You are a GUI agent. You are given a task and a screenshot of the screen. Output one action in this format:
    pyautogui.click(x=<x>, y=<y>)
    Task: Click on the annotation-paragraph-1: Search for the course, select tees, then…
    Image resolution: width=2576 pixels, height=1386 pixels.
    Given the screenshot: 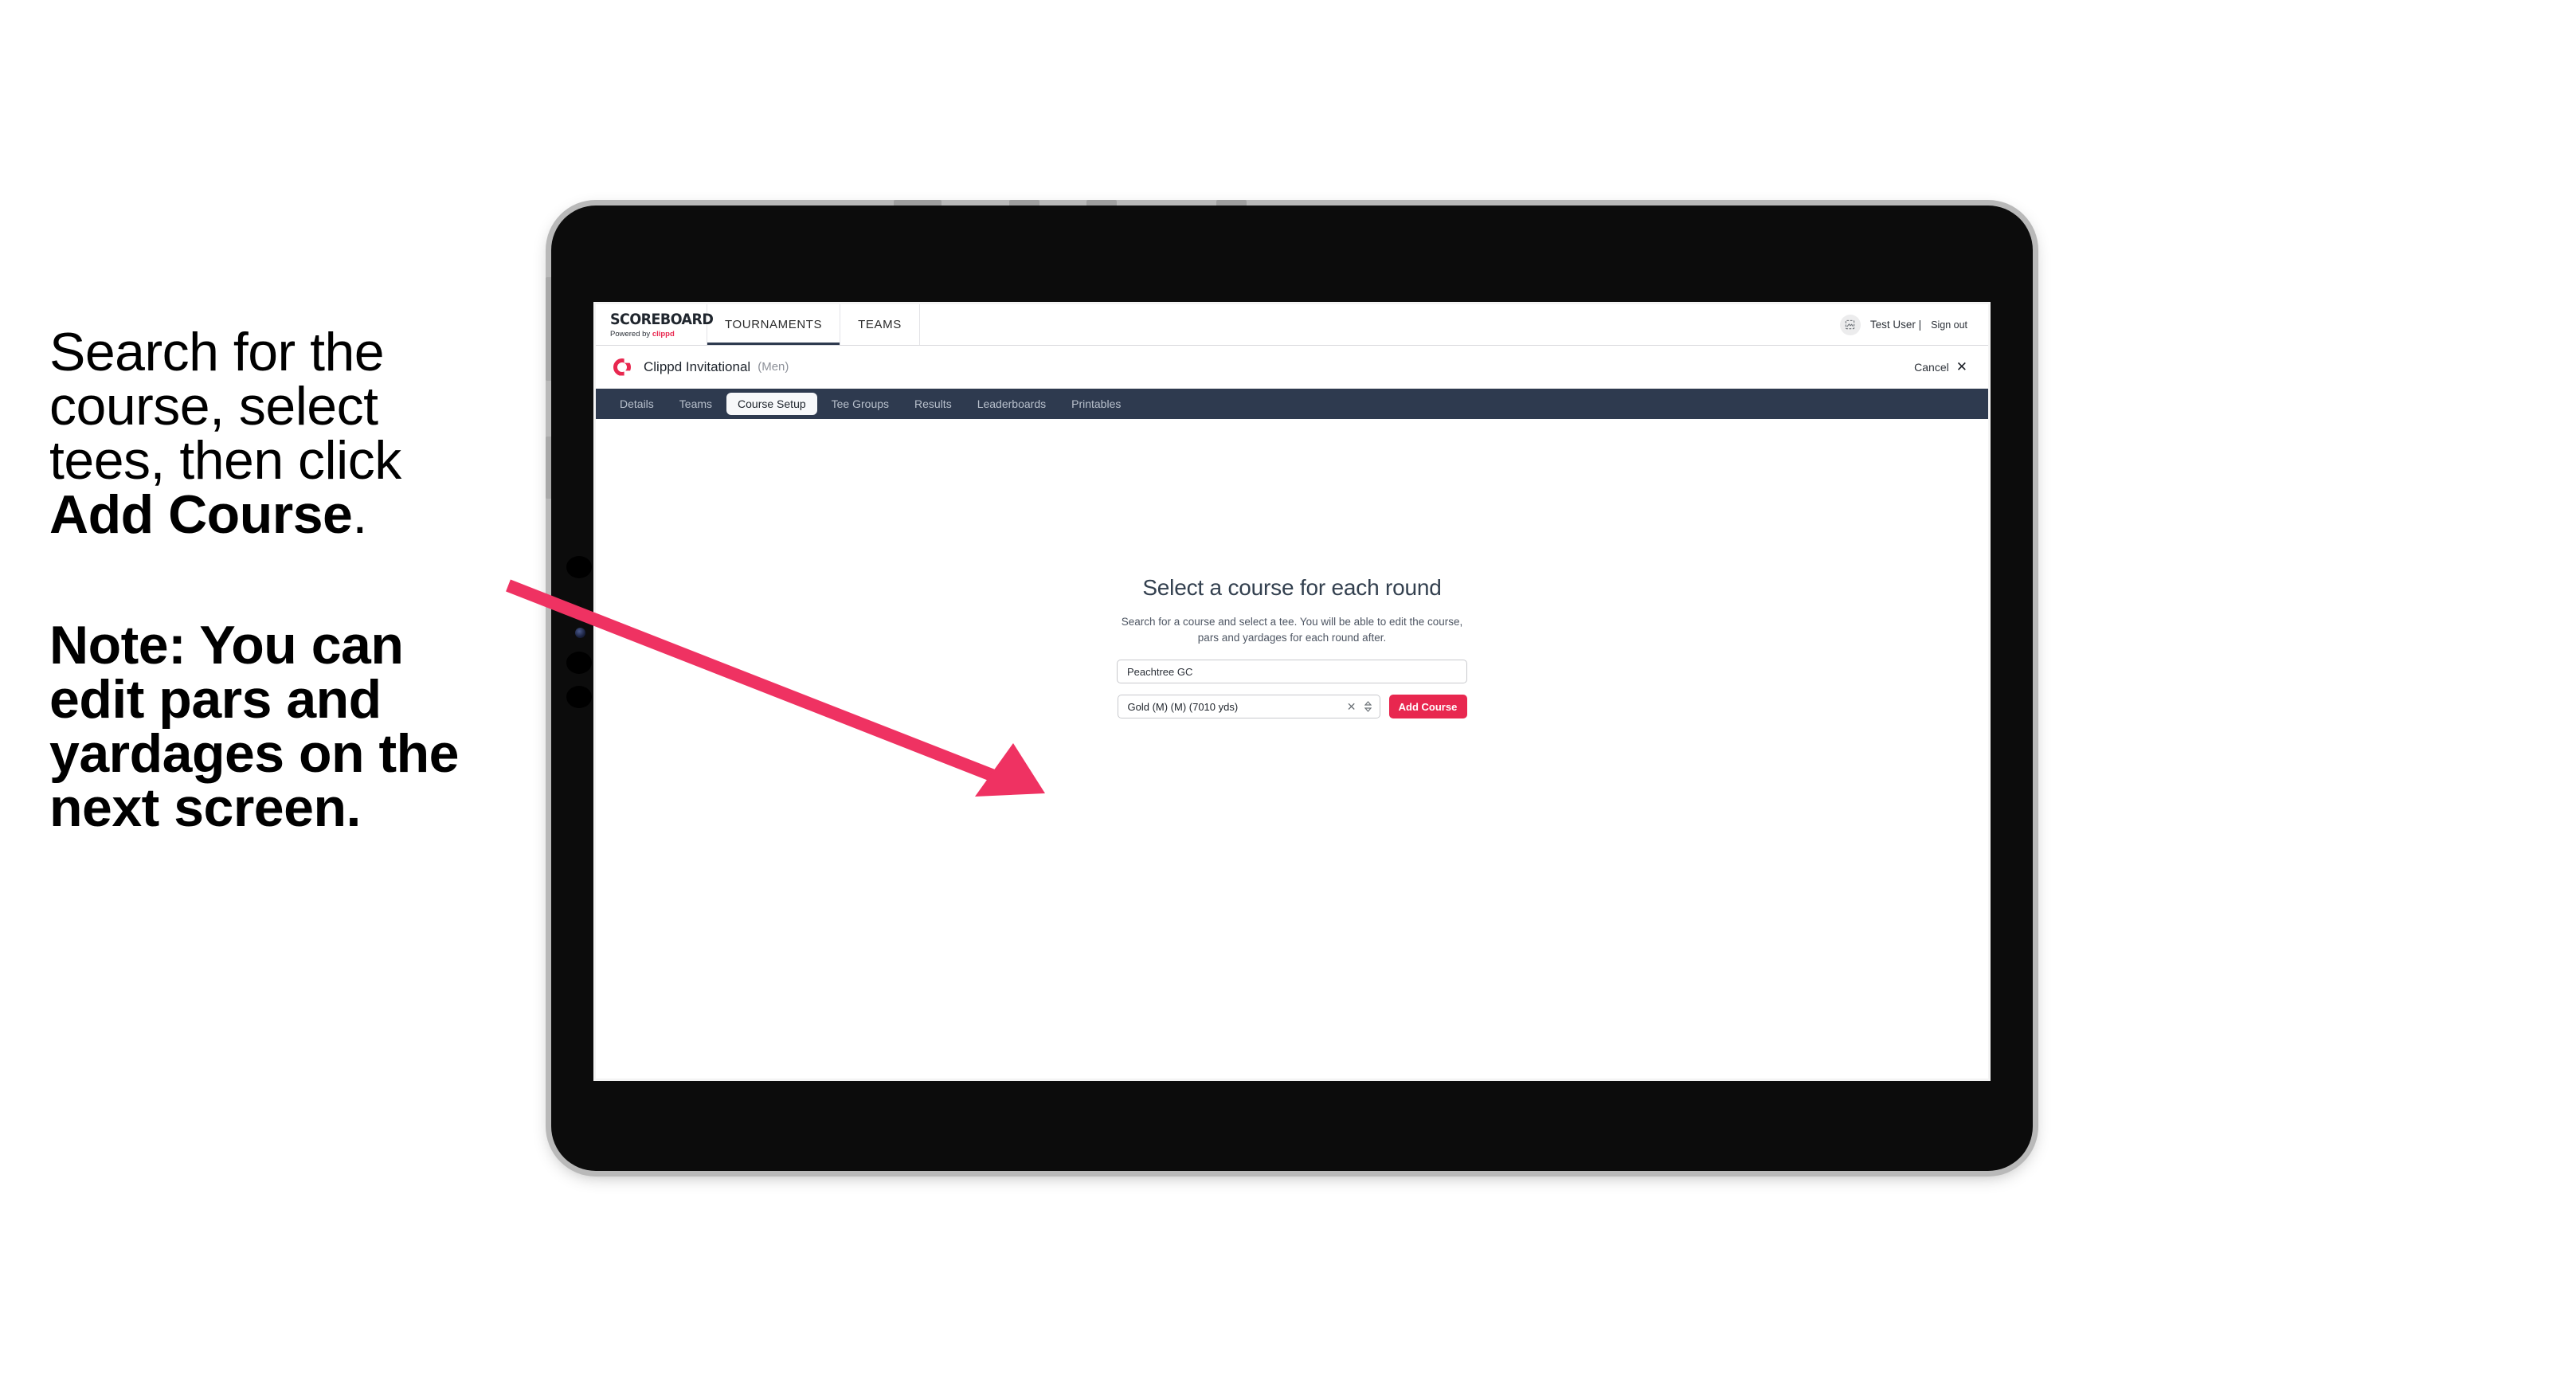 What is the action you would take?
    pyautogui.click(x=288, y=433)
    